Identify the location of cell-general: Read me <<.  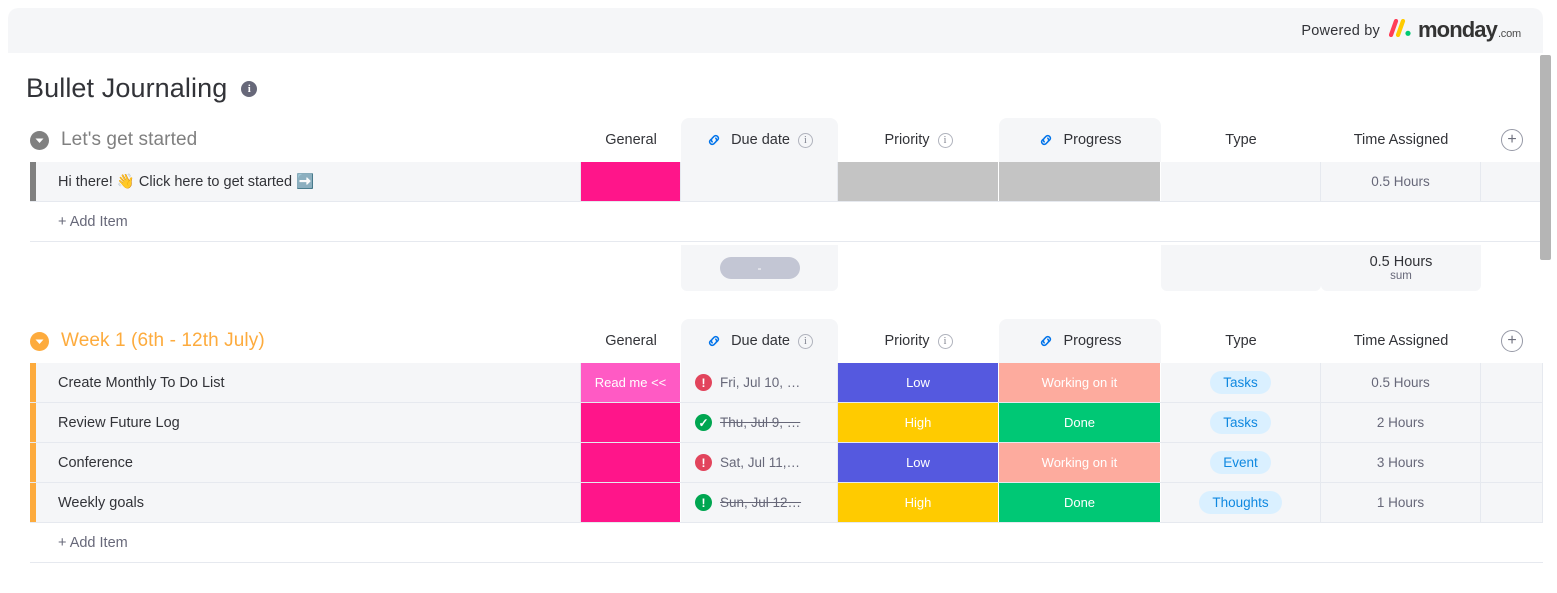
(631, 382).